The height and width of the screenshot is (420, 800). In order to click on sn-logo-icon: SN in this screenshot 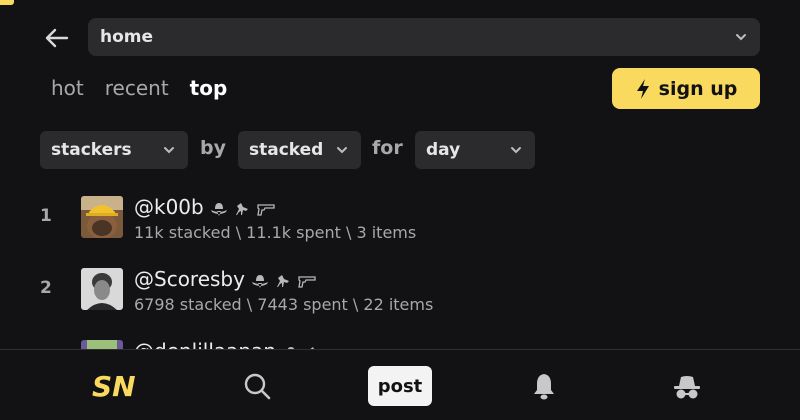, I will do `click(114, 386)`.